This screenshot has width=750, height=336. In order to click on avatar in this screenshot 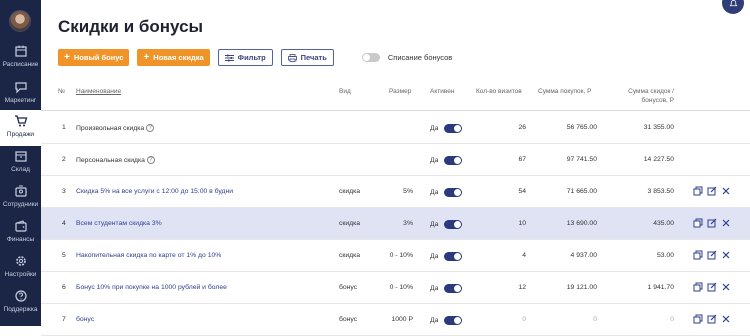, I will do `click(20, 21)`.